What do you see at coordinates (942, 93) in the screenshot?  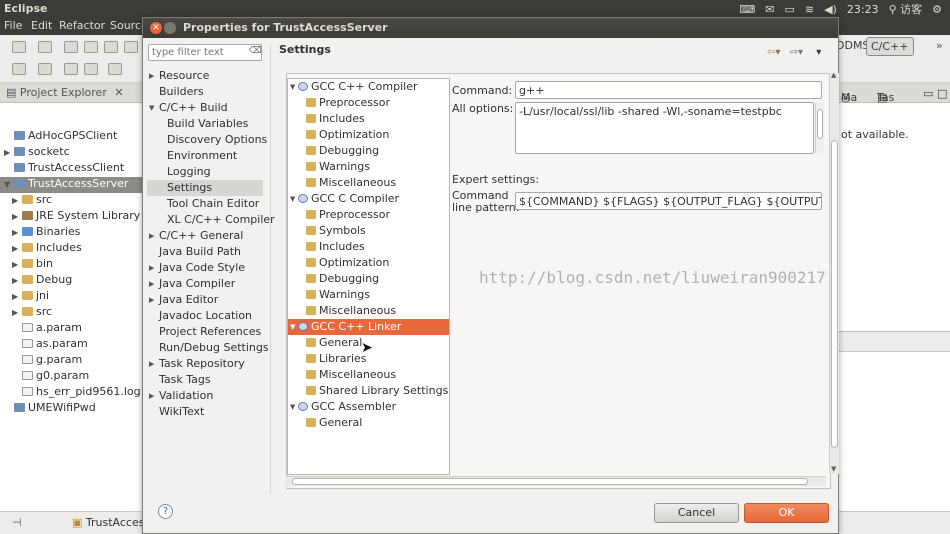 I see `maximize-icon: □` at bounding box center [942, 93].